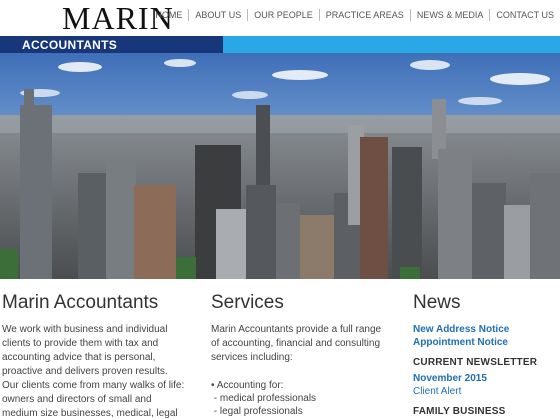 This screenshot has width=560, height=420. What do you see at coordinates (391, 44) in the screenshot?
I see `banner-bar-sky` at bounding box center [391, 44].